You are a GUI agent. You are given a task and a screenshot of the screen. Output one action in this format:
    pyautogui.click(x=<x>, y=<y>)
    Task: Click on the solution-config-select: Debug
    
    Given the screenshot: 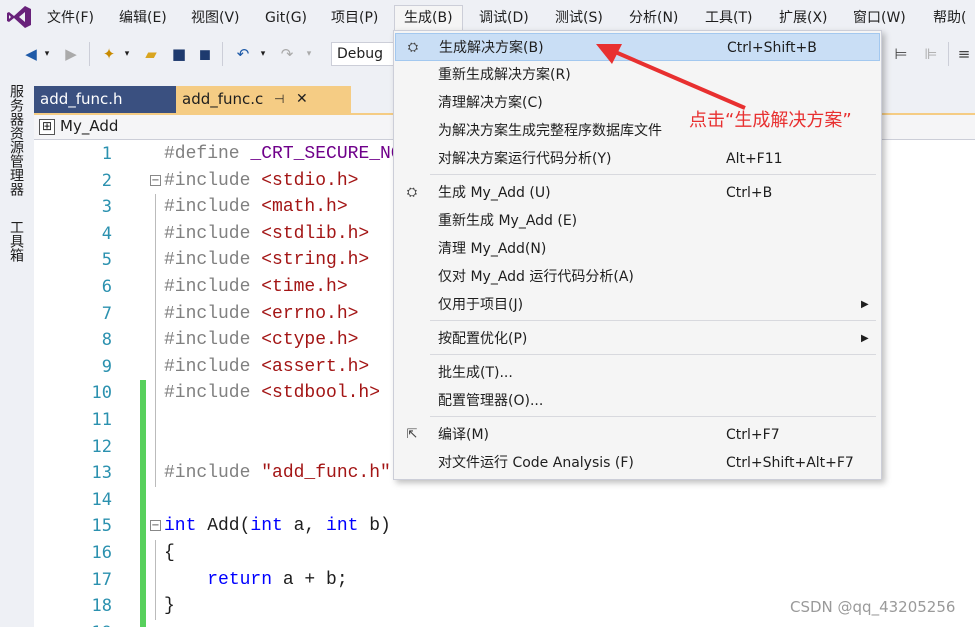 What is the action you would take?
    pyautogui.click(x=363, y=54)
    